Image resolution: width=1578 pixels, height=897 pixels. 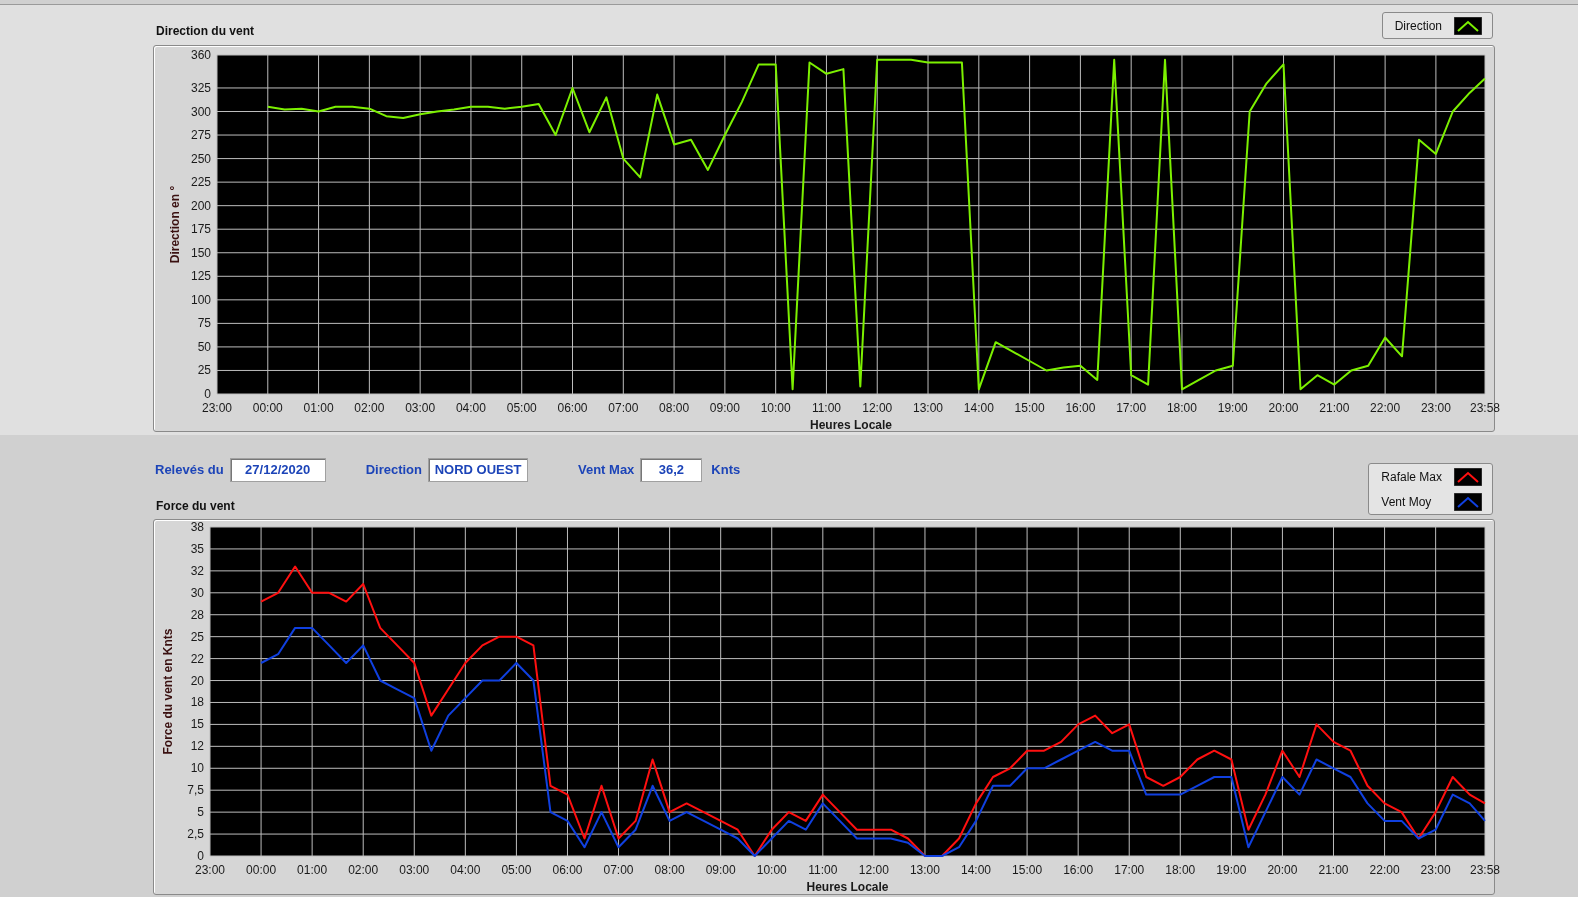 What do you see at coordinates (200, 812) in the screenshot?
I see `tick-label: 5` at bounding box center [200, 812].